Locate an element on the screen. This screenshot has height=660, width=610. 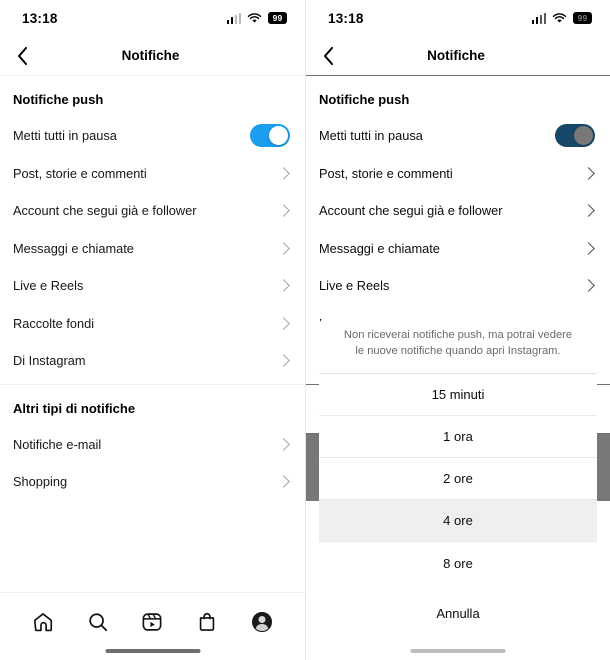
row-messaggi-chiamate: Messaggi e chiamate is located at coordinates (152, 249).